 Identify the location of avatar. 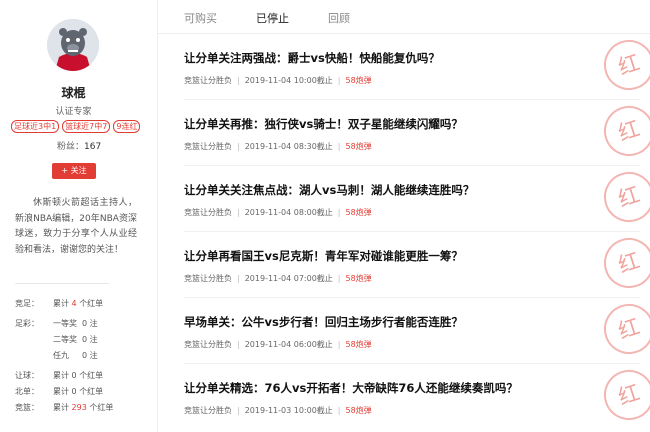
(73, 45).